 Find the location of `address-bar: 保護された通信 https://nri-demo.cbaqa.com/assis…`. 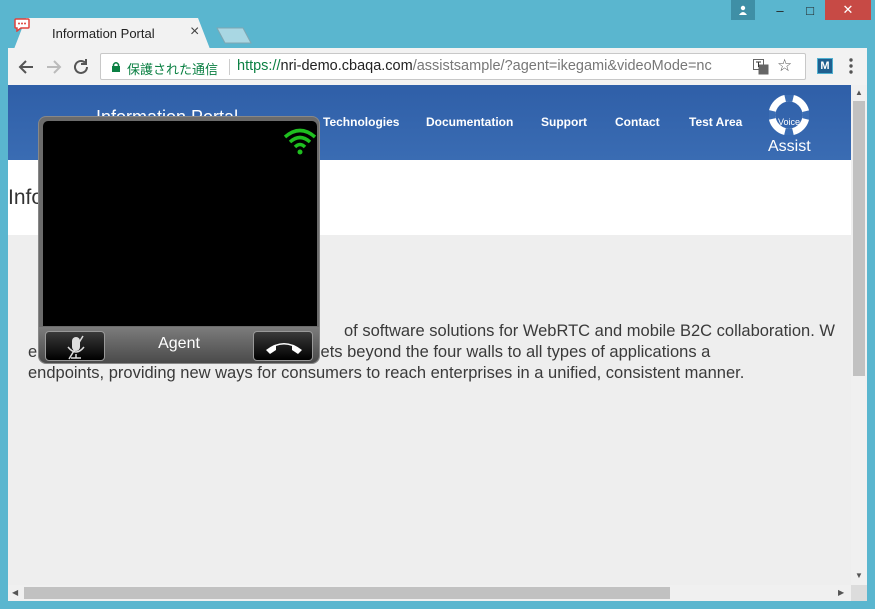

address-bar: 保護された通信 https://nri-demo.cbaqa.com/assis… is located at coordinates (453, 66).